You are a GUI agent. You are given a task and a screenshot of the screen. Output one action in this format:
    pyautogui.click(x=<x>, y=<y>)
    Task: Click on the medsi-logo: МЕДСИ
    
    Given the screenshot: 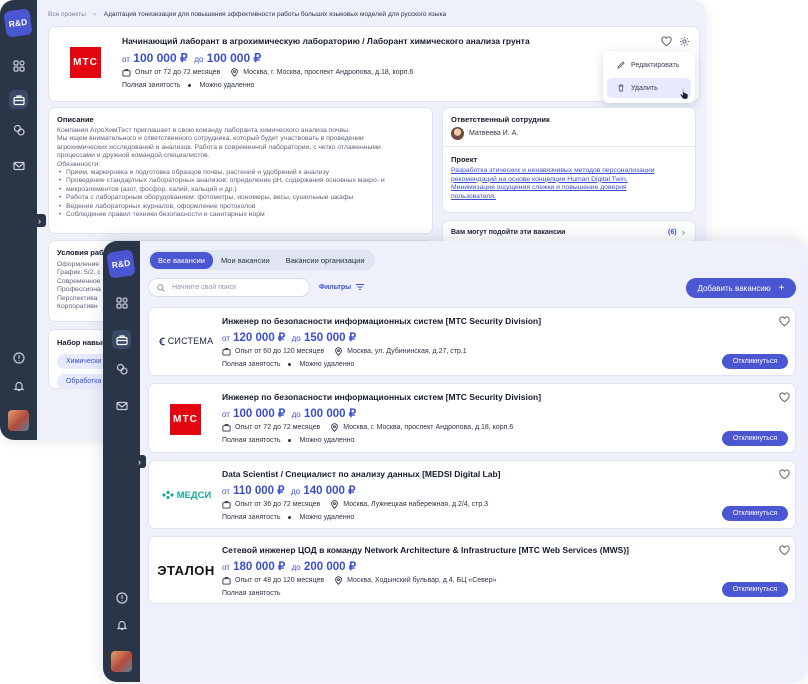 What is the action you would take?
    pyautogui.click(x=186, y=495)
    